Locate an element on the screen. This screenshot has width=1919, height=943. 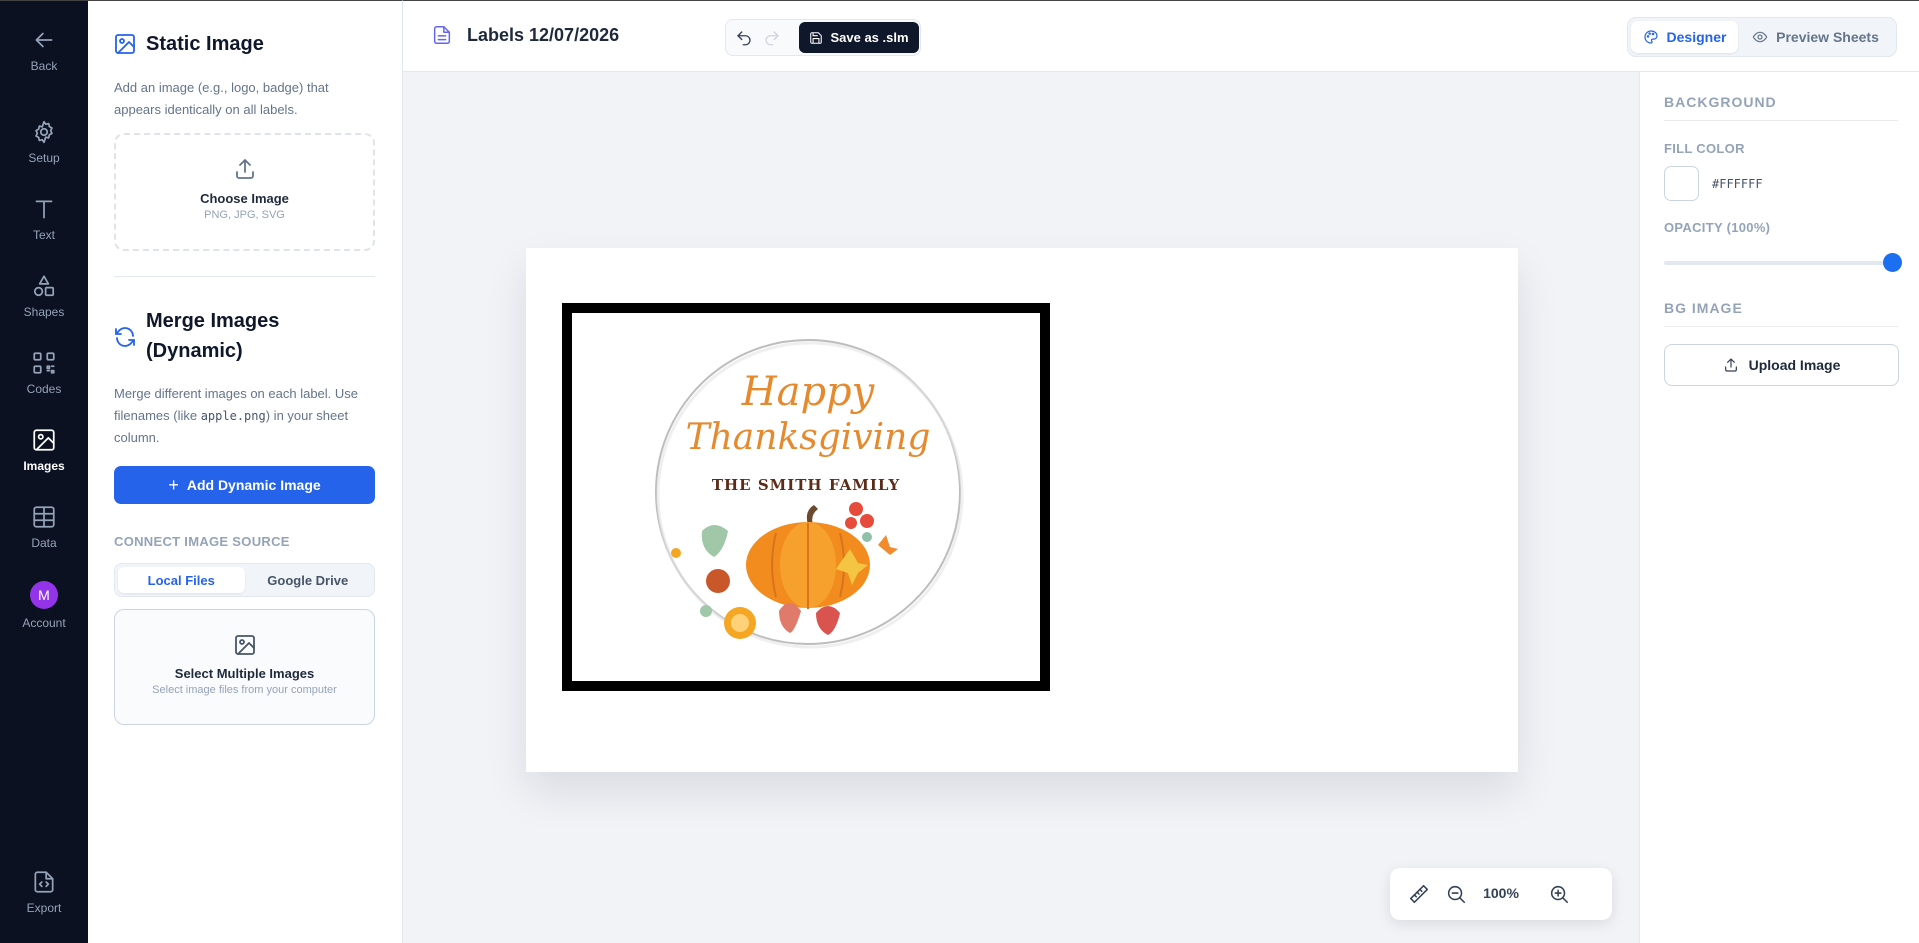
fill-color-swatch is located at coordinates (1681, 183).